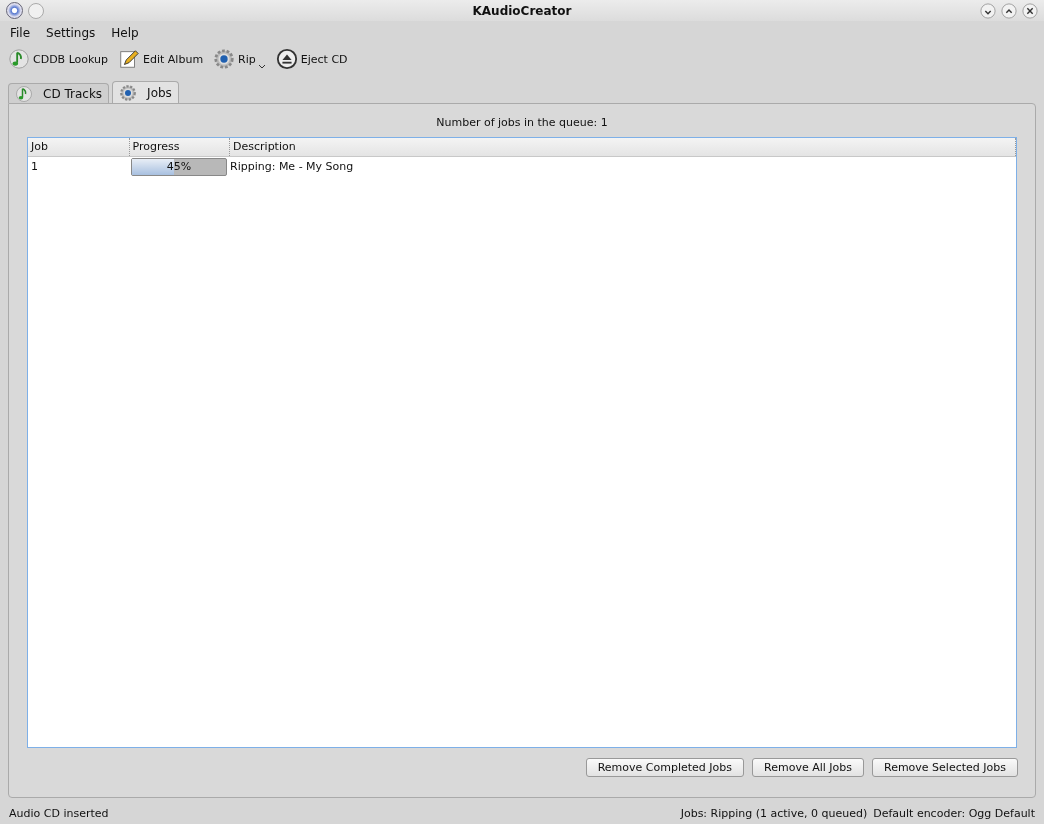 Image resolution: width=1044 pixels, height=824 pixels. I want to click on push-button: Remove All Jobs, so click(808, 767).